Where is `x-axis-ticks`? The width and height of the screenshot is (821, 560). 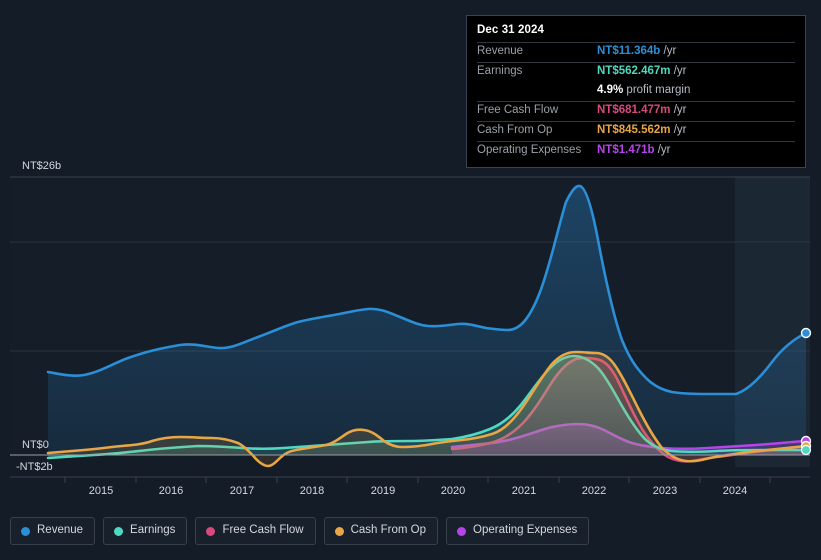 x-axis-ticks is located at coordinates (417, 480).